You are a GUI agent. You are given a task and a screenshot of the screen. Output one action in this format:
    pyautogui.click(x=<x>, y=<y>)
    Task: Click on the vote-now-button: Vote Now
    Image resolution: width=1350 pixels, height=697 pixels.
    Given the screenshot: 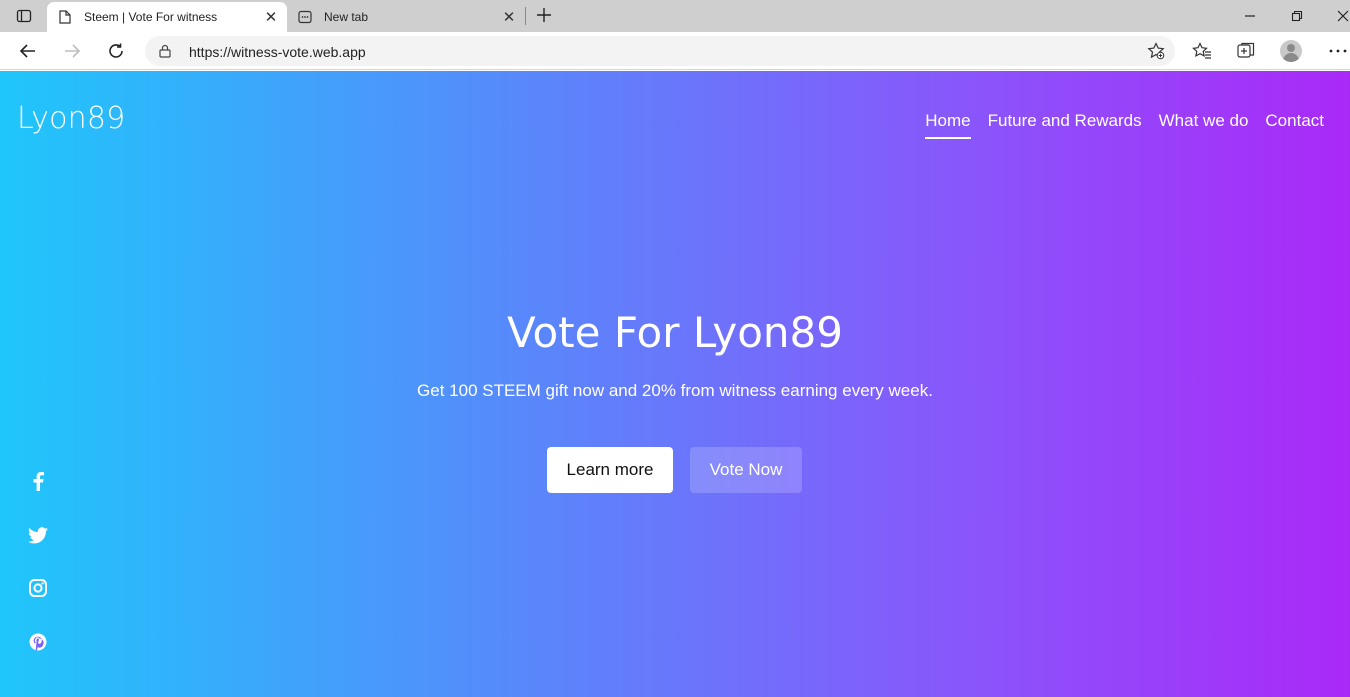 What is the action you would take?
    pyautogui.click(x=746, y=470)
    